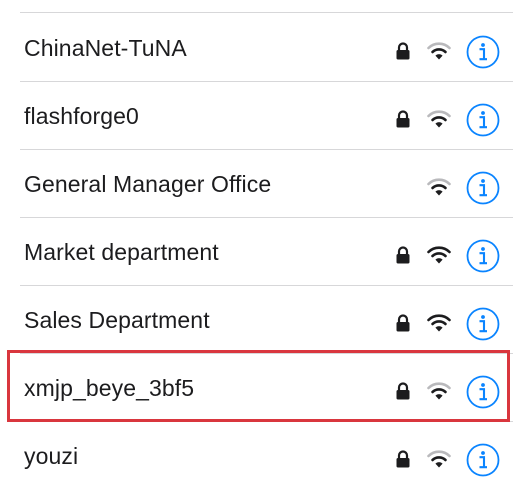  I want to click on network-name: General Manager Office, so click(148, 184).